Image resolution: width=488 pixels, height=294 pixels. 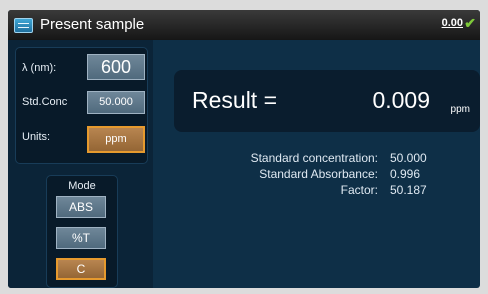 I want to click on mode-title: Mode, so click(x=82, y=186).